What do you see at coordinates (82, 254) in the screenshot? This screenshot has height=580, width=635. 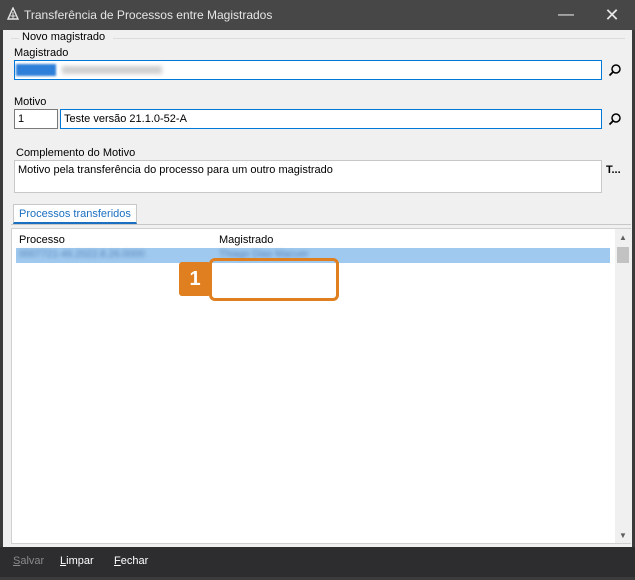 I see `cell-processo: 0007721-46.2022.8.26.0000` at bounding box center [82, 254].